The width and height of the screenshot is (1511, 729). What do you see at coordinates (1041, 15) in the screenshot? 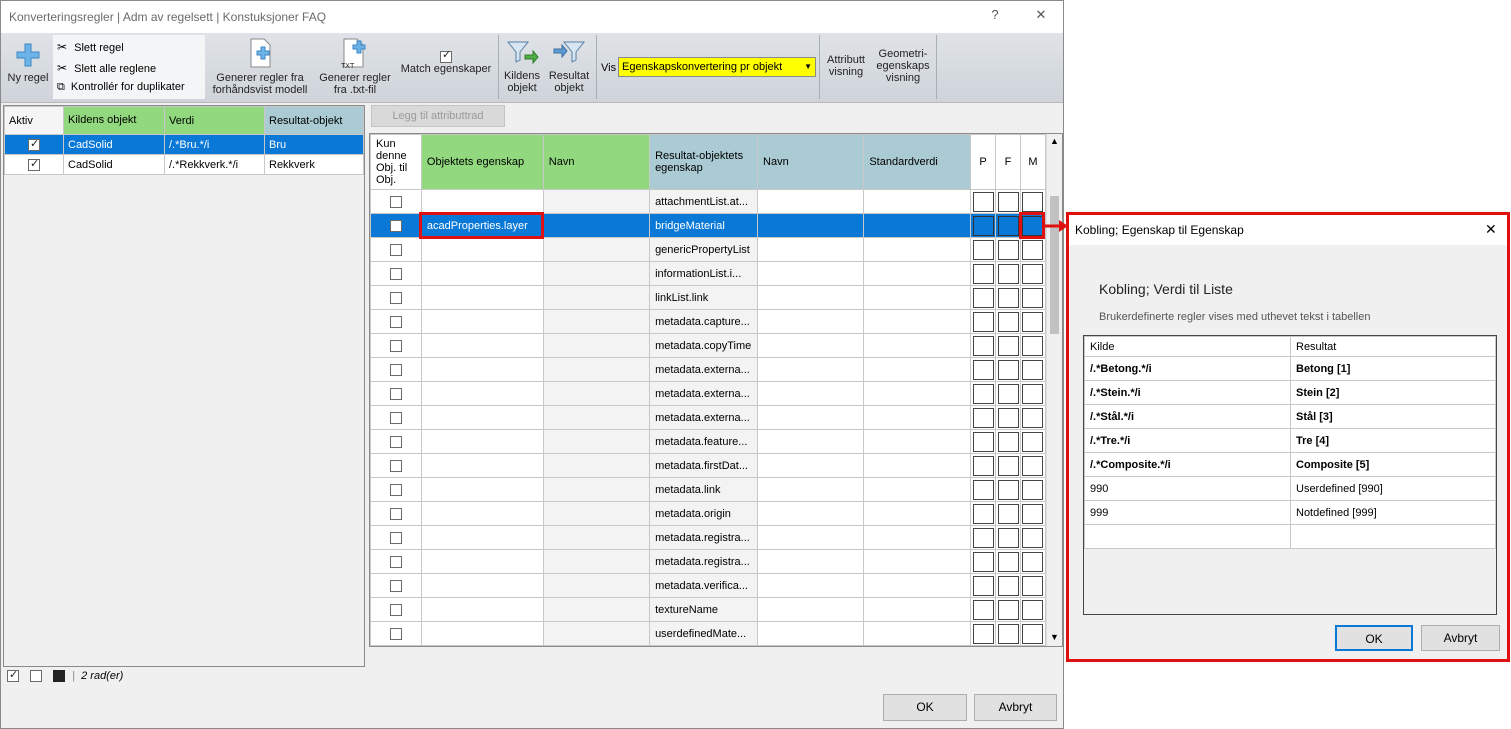
I see `close-button: ✕` at bounding box center [1041, 15].